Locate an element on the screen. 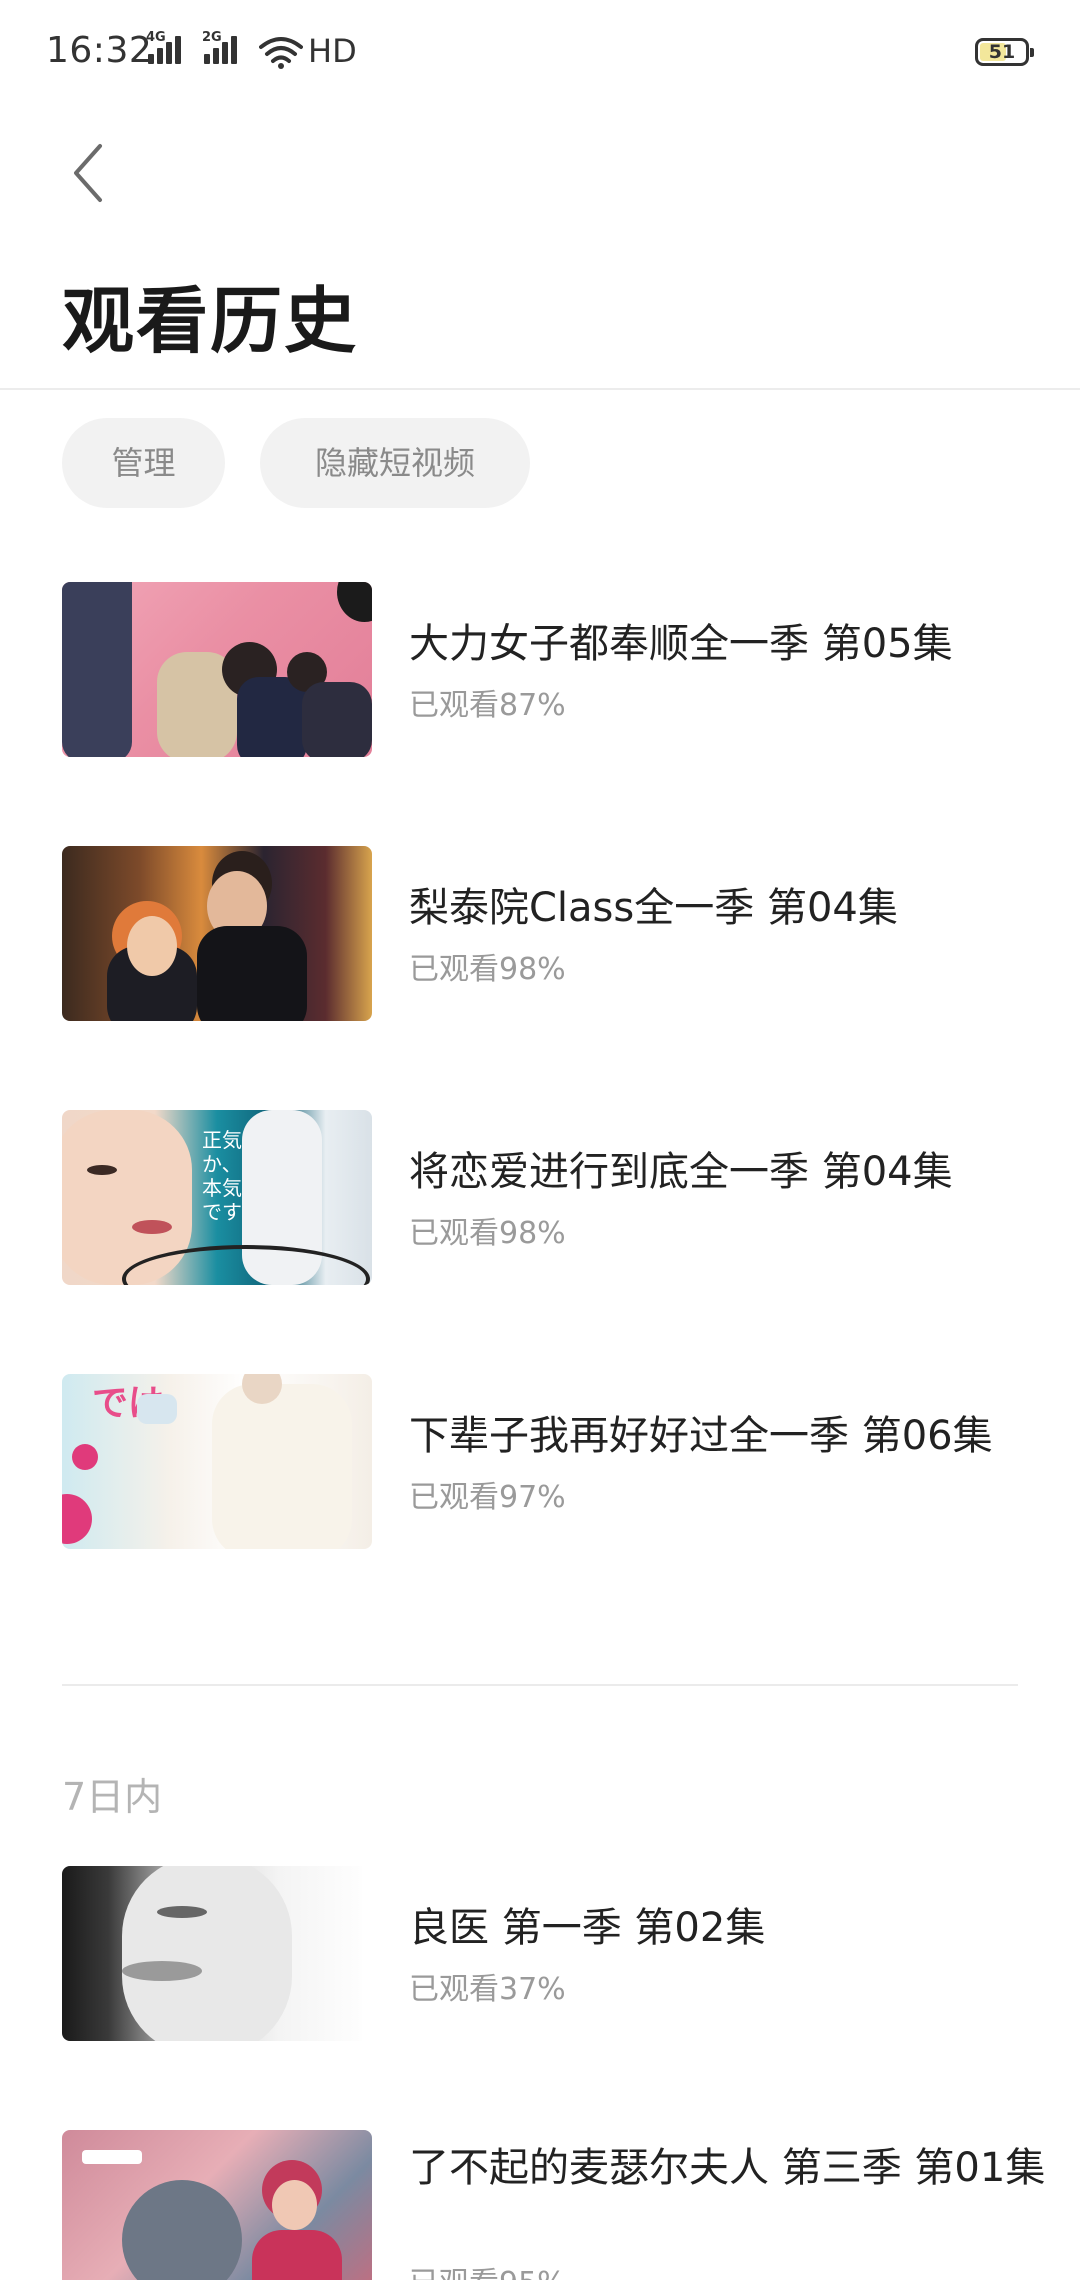  history-item: 正気か、 本気です 将恋爱进行到底全一季 第04集 已观看98% is located at coordinates (542, 1197).